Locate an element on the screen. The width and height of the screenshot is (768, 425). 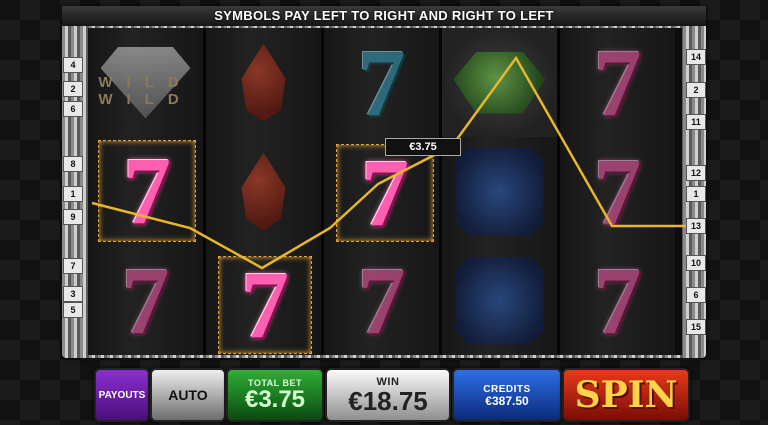
payline-number: 8 is located at coordinates (73, 164).